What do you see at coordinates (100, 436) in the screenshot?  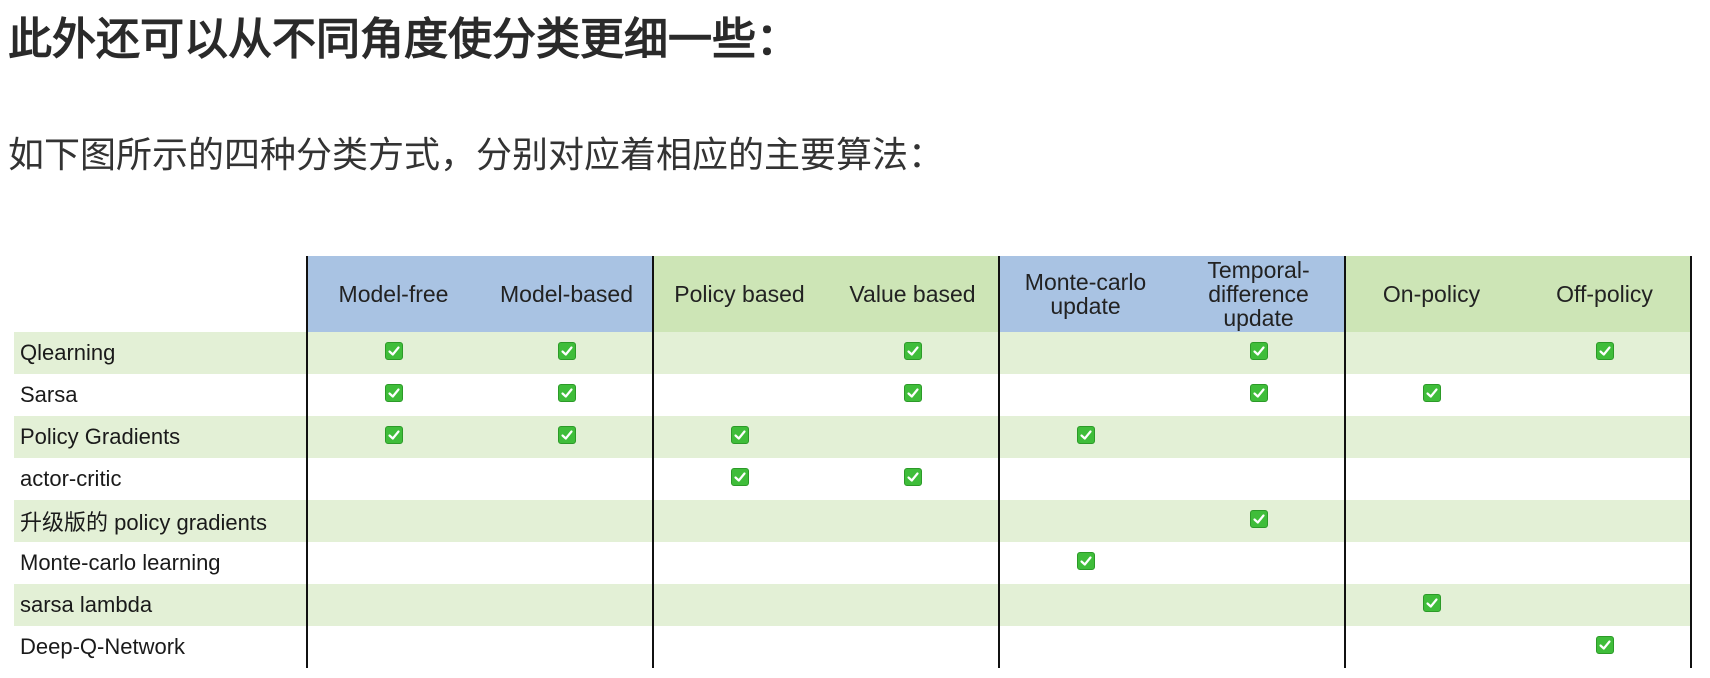 I see `row-label: Policy Gradients` at bounding box center [100, 436].